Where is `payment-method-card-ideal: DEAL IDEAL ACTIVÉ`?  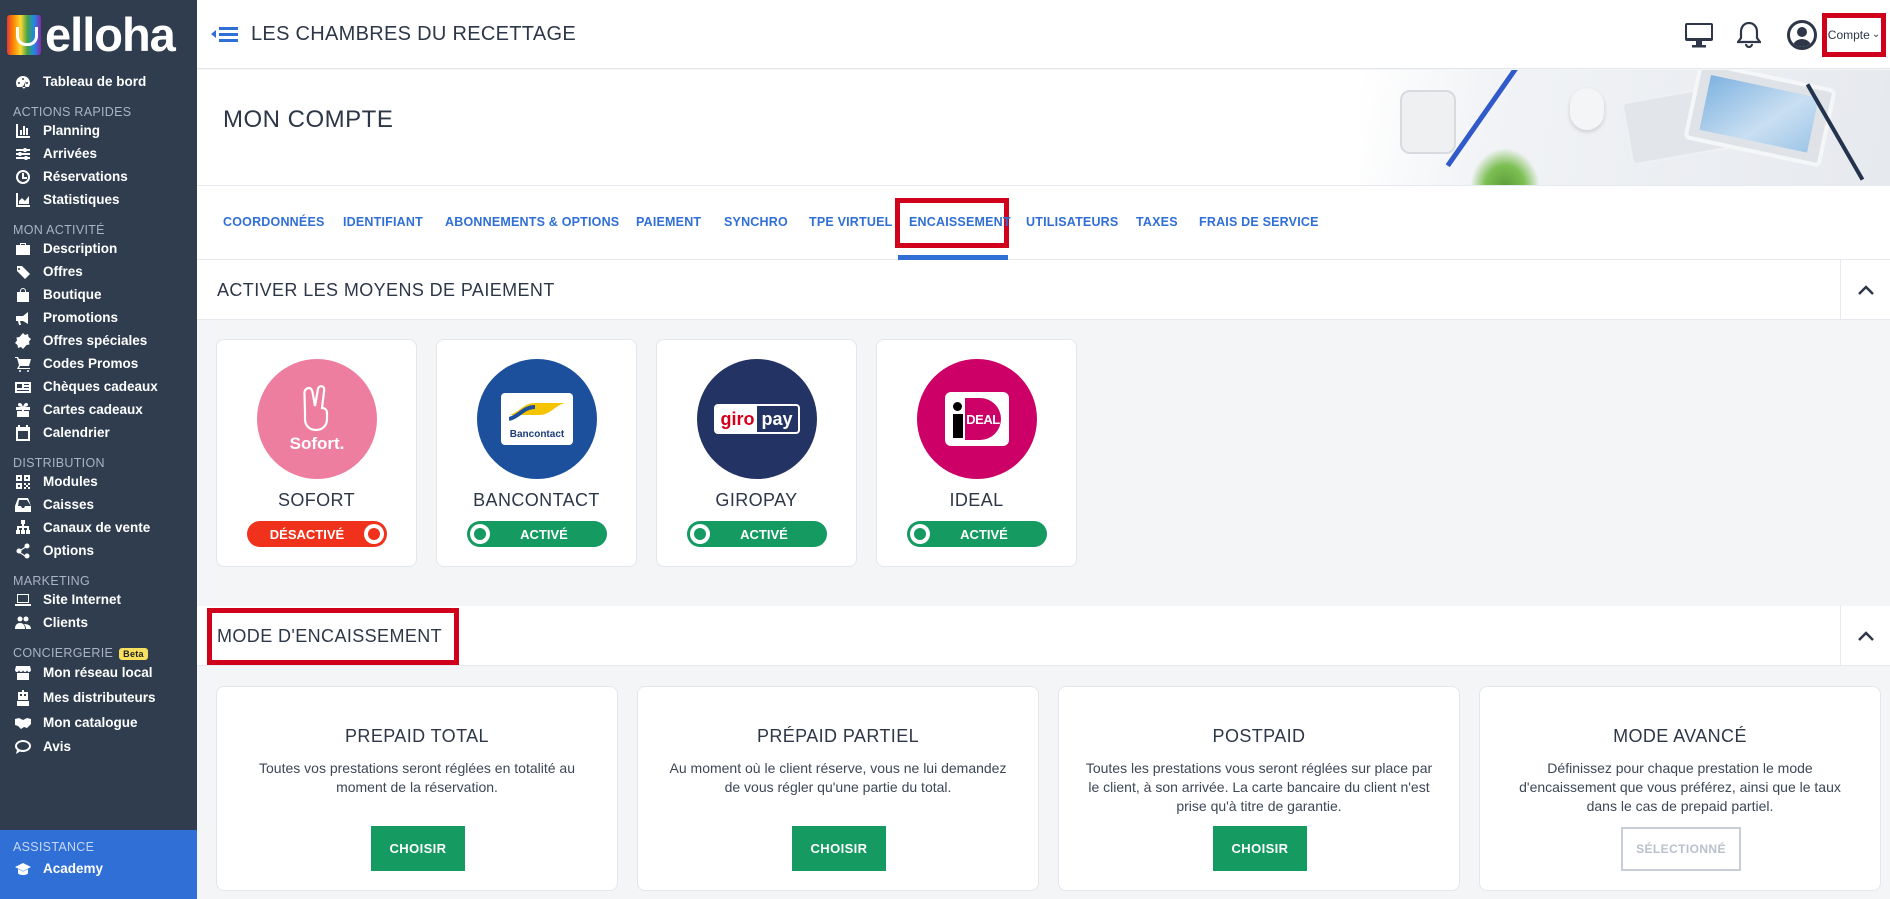
payment-method-card-ideal: DEAL IDEAL ACTIVÉ is located at coordinates (976, 453).